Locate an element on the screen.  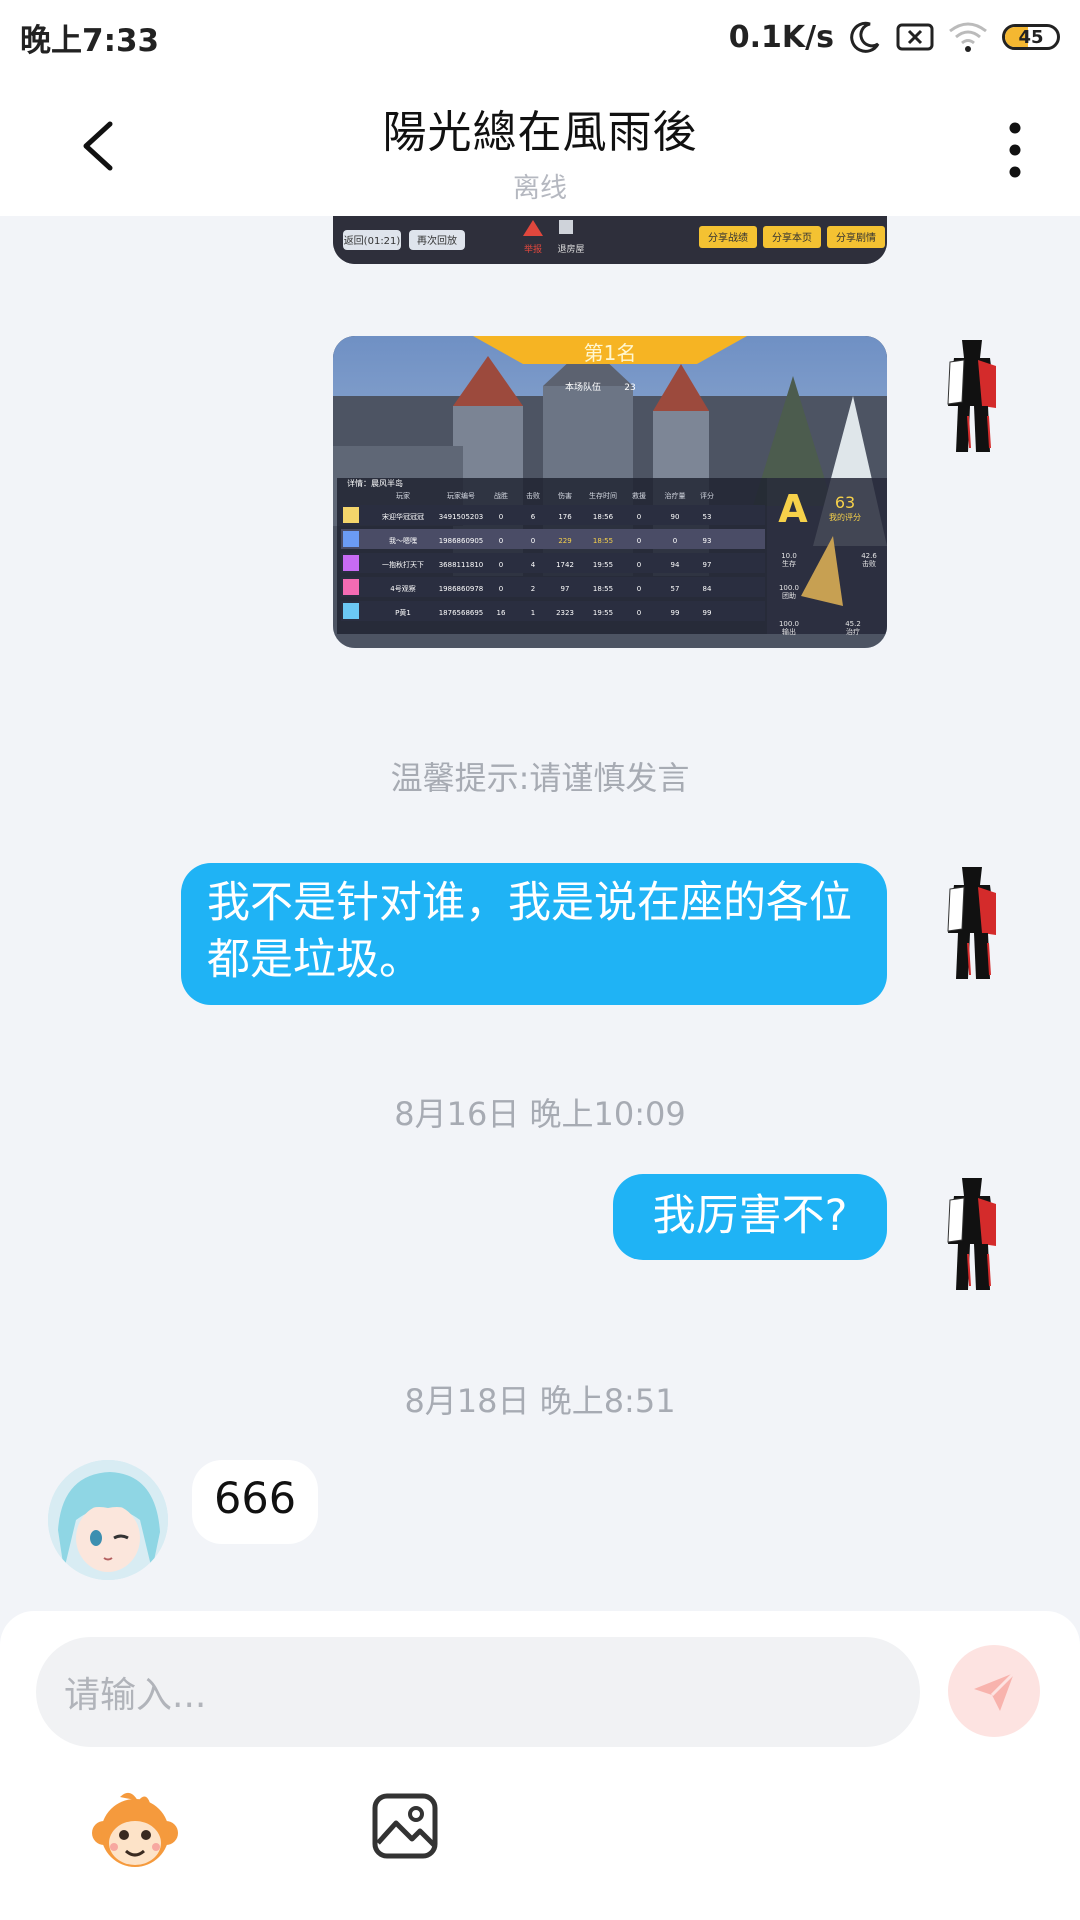
message-bubble-outgoing: 我厉害不? is located at coordinates (750, 1217).